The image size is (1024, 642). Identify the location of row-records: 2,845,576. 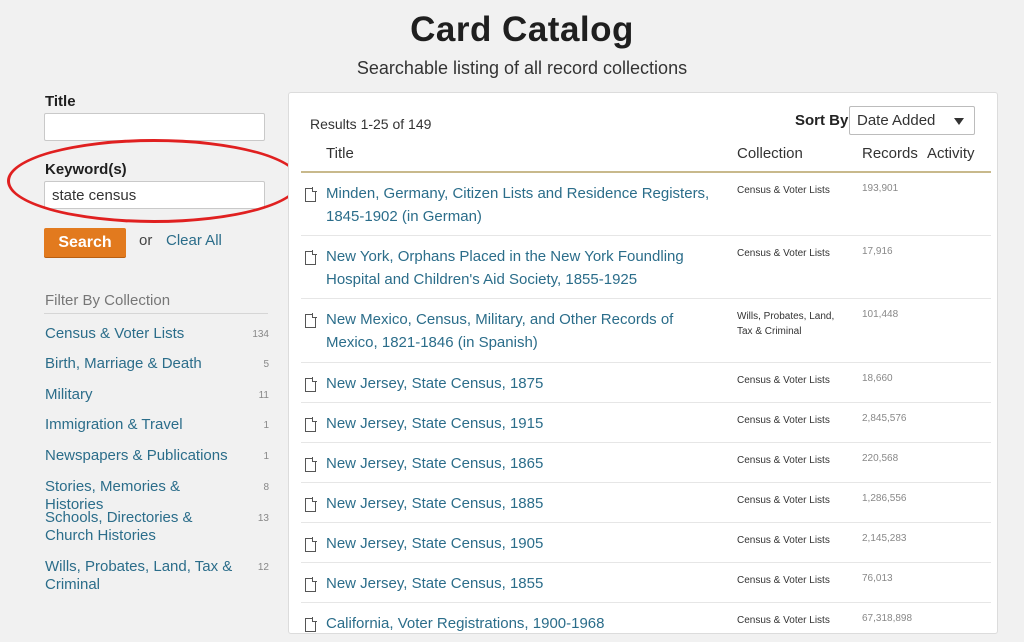
(884, 418).